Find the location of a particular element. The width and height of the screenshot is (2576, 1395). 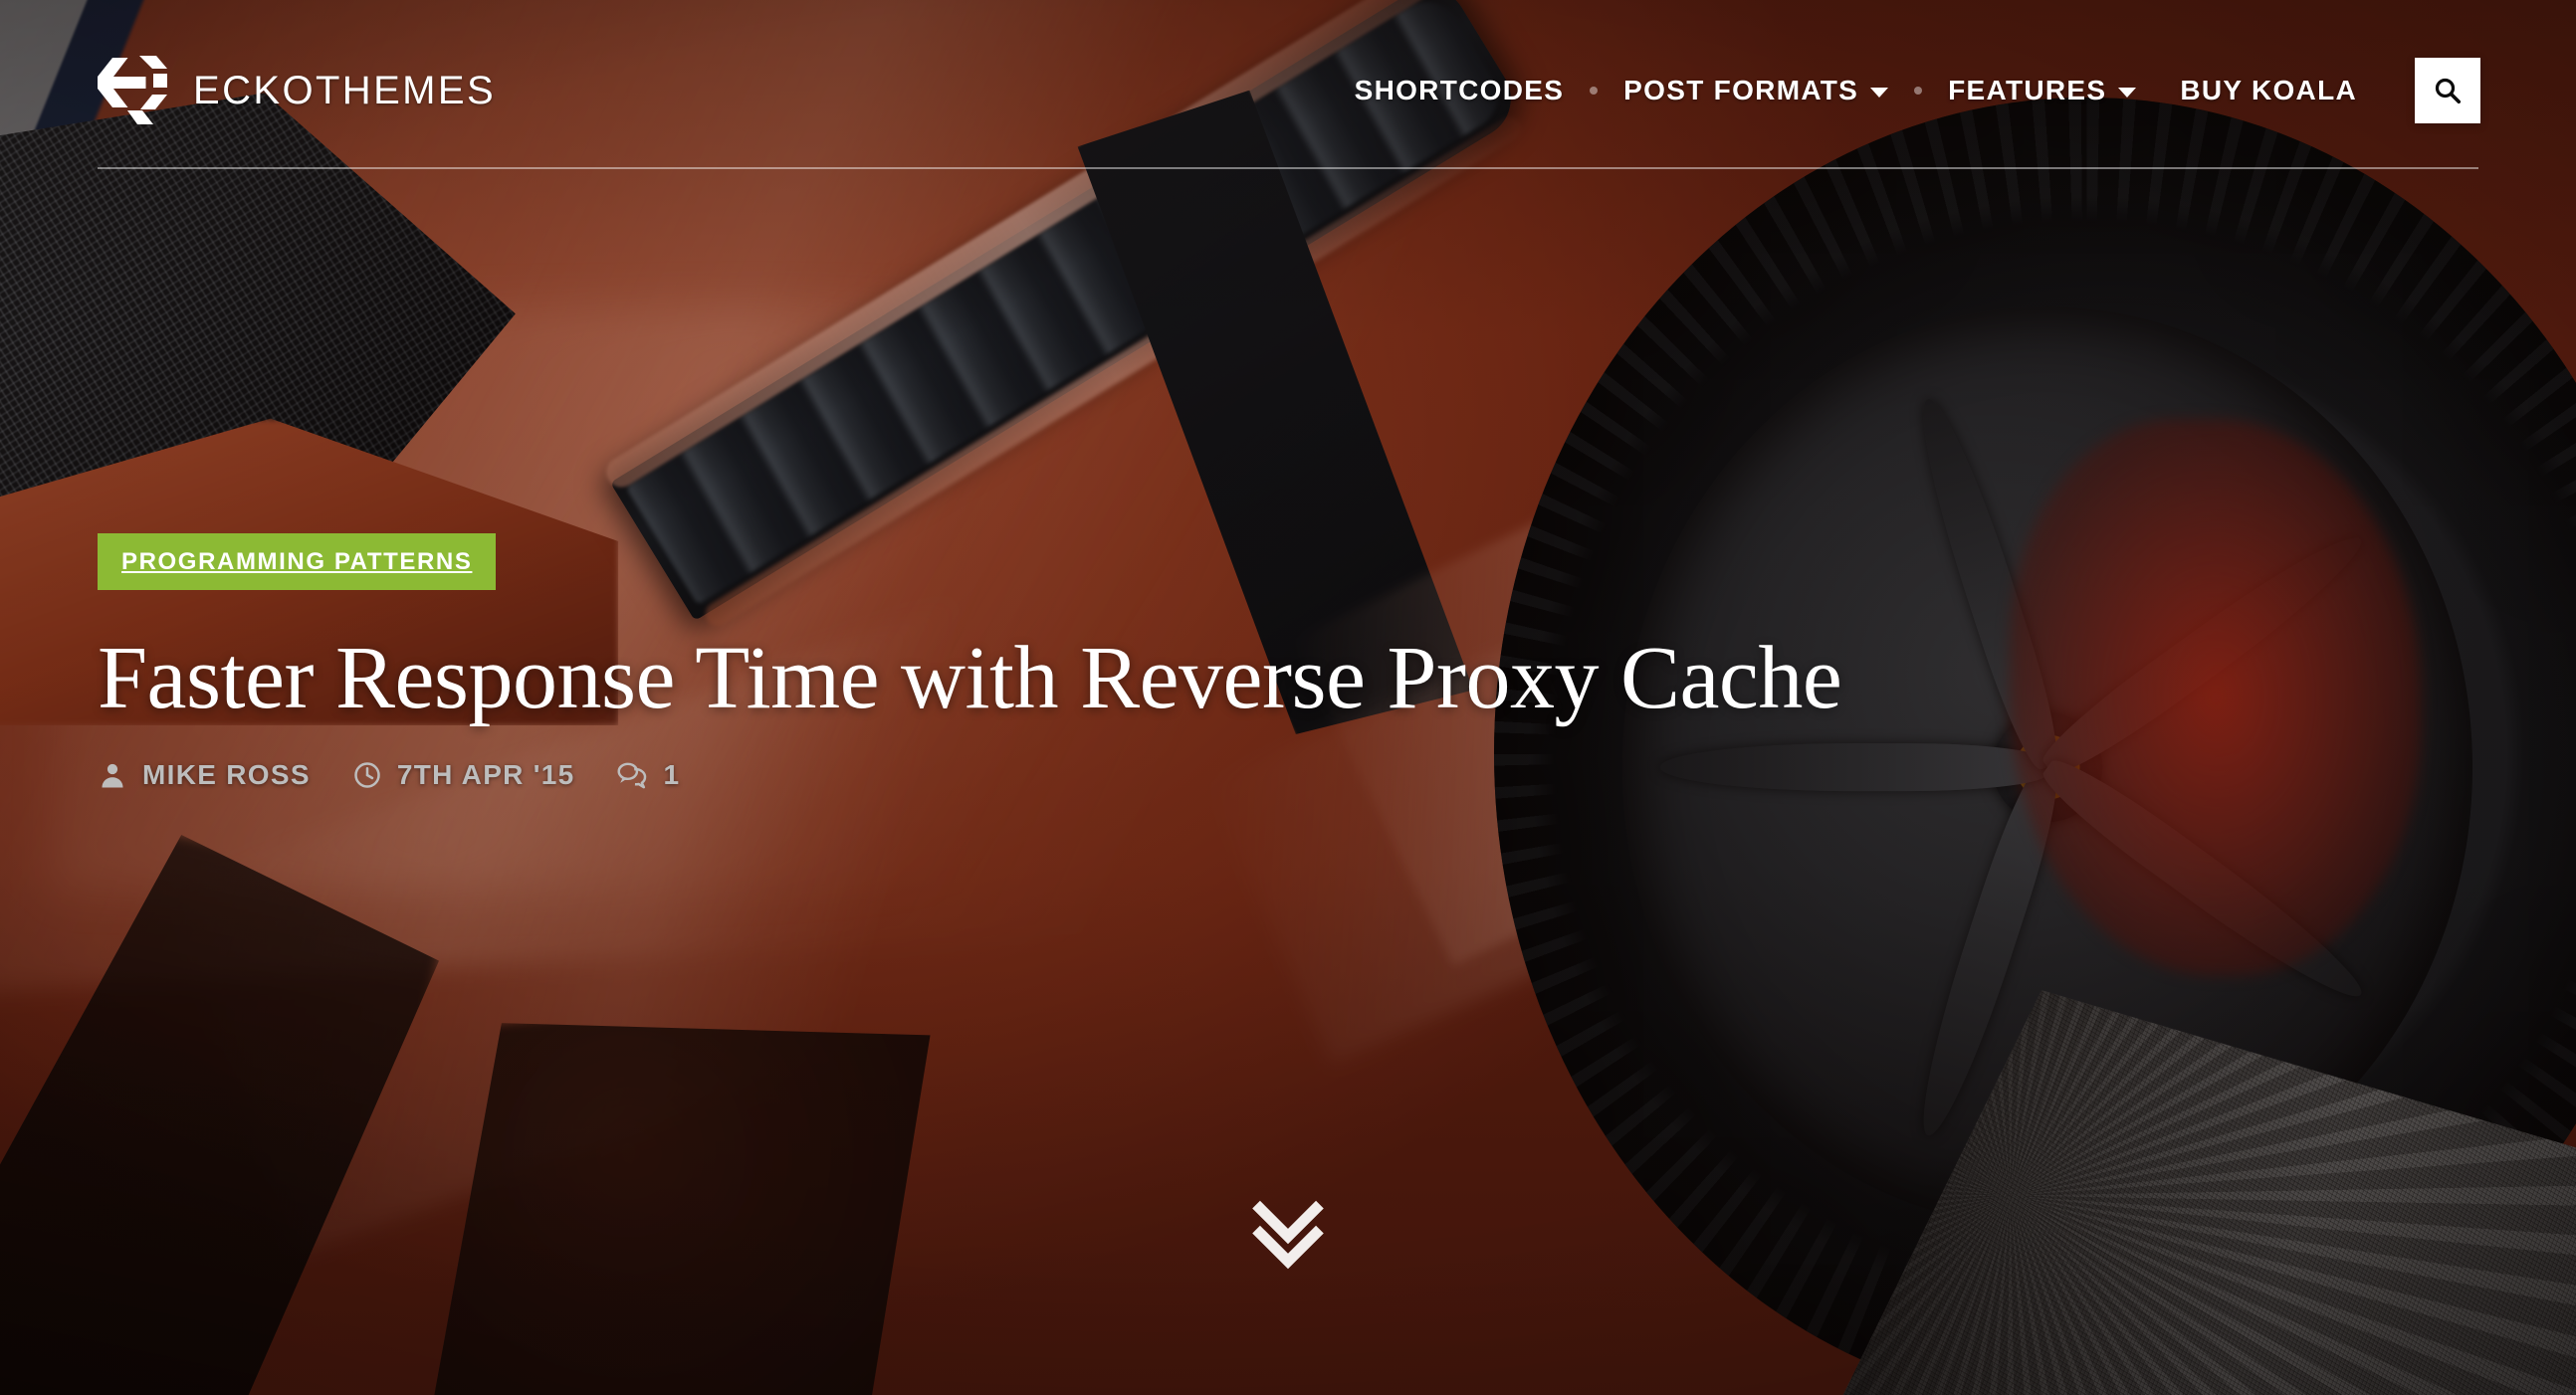

category-badge: PROGRAMMING PATTERNS is located at coordinates (297, 561).